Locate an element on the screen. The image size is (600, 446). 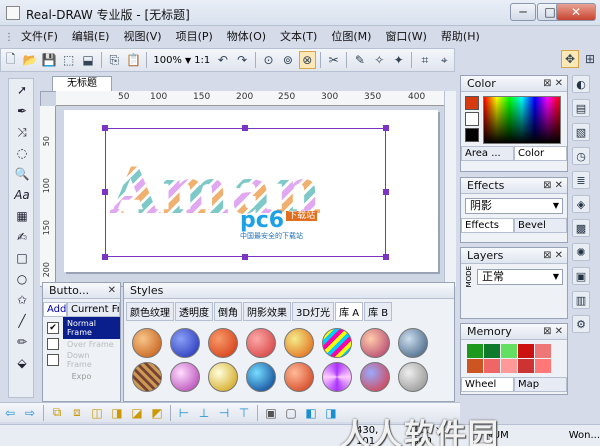
arrow-left-icon: ⇦ is located at coordinates (10, 413).